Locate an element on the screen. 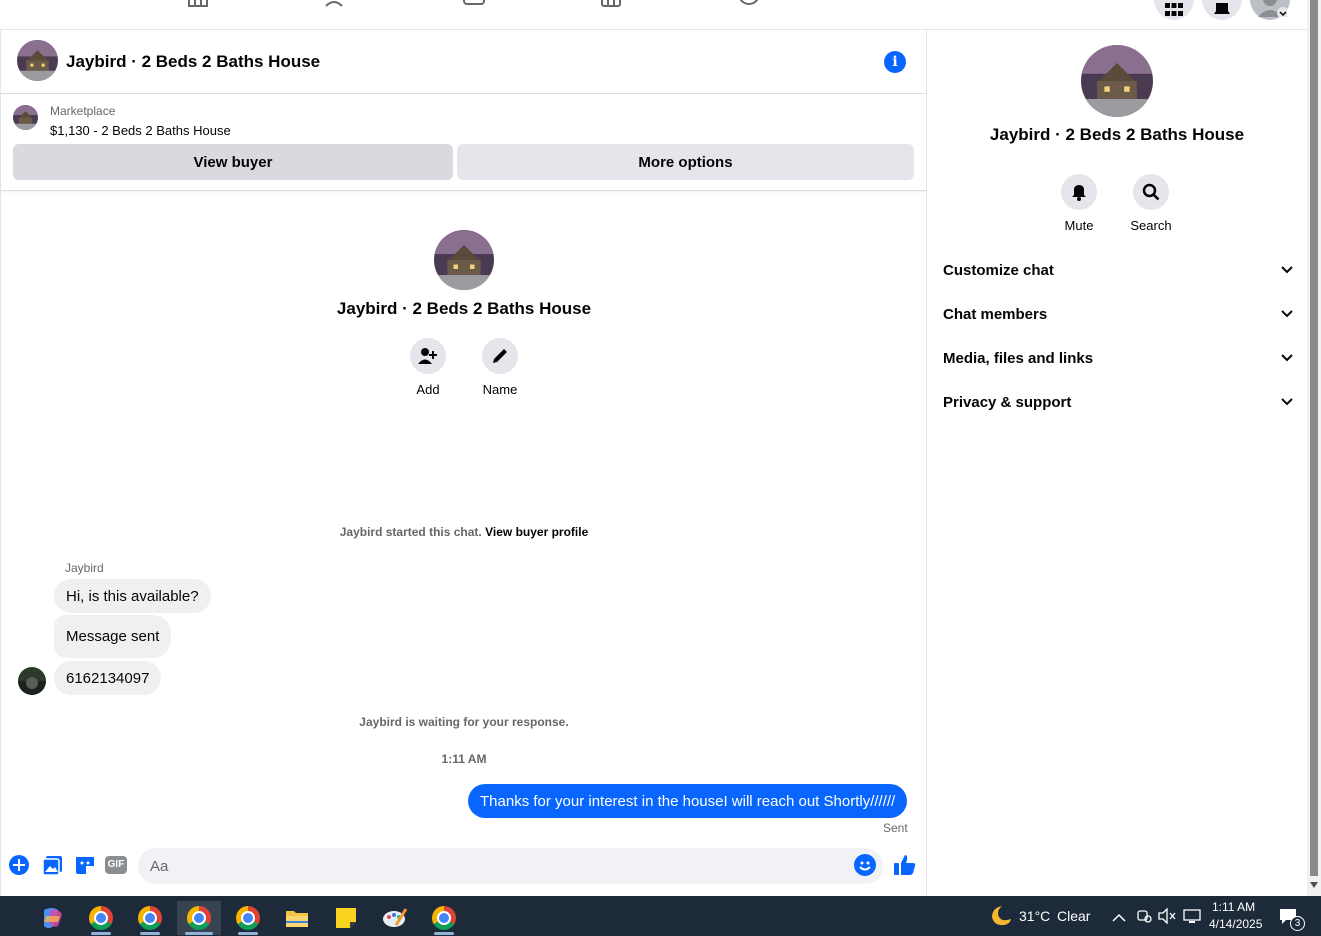 Image resolution: width=1321 pixels, height=936 pixels. show-hidden-icons-chevron-icon is located at coordinates (1119, 919).